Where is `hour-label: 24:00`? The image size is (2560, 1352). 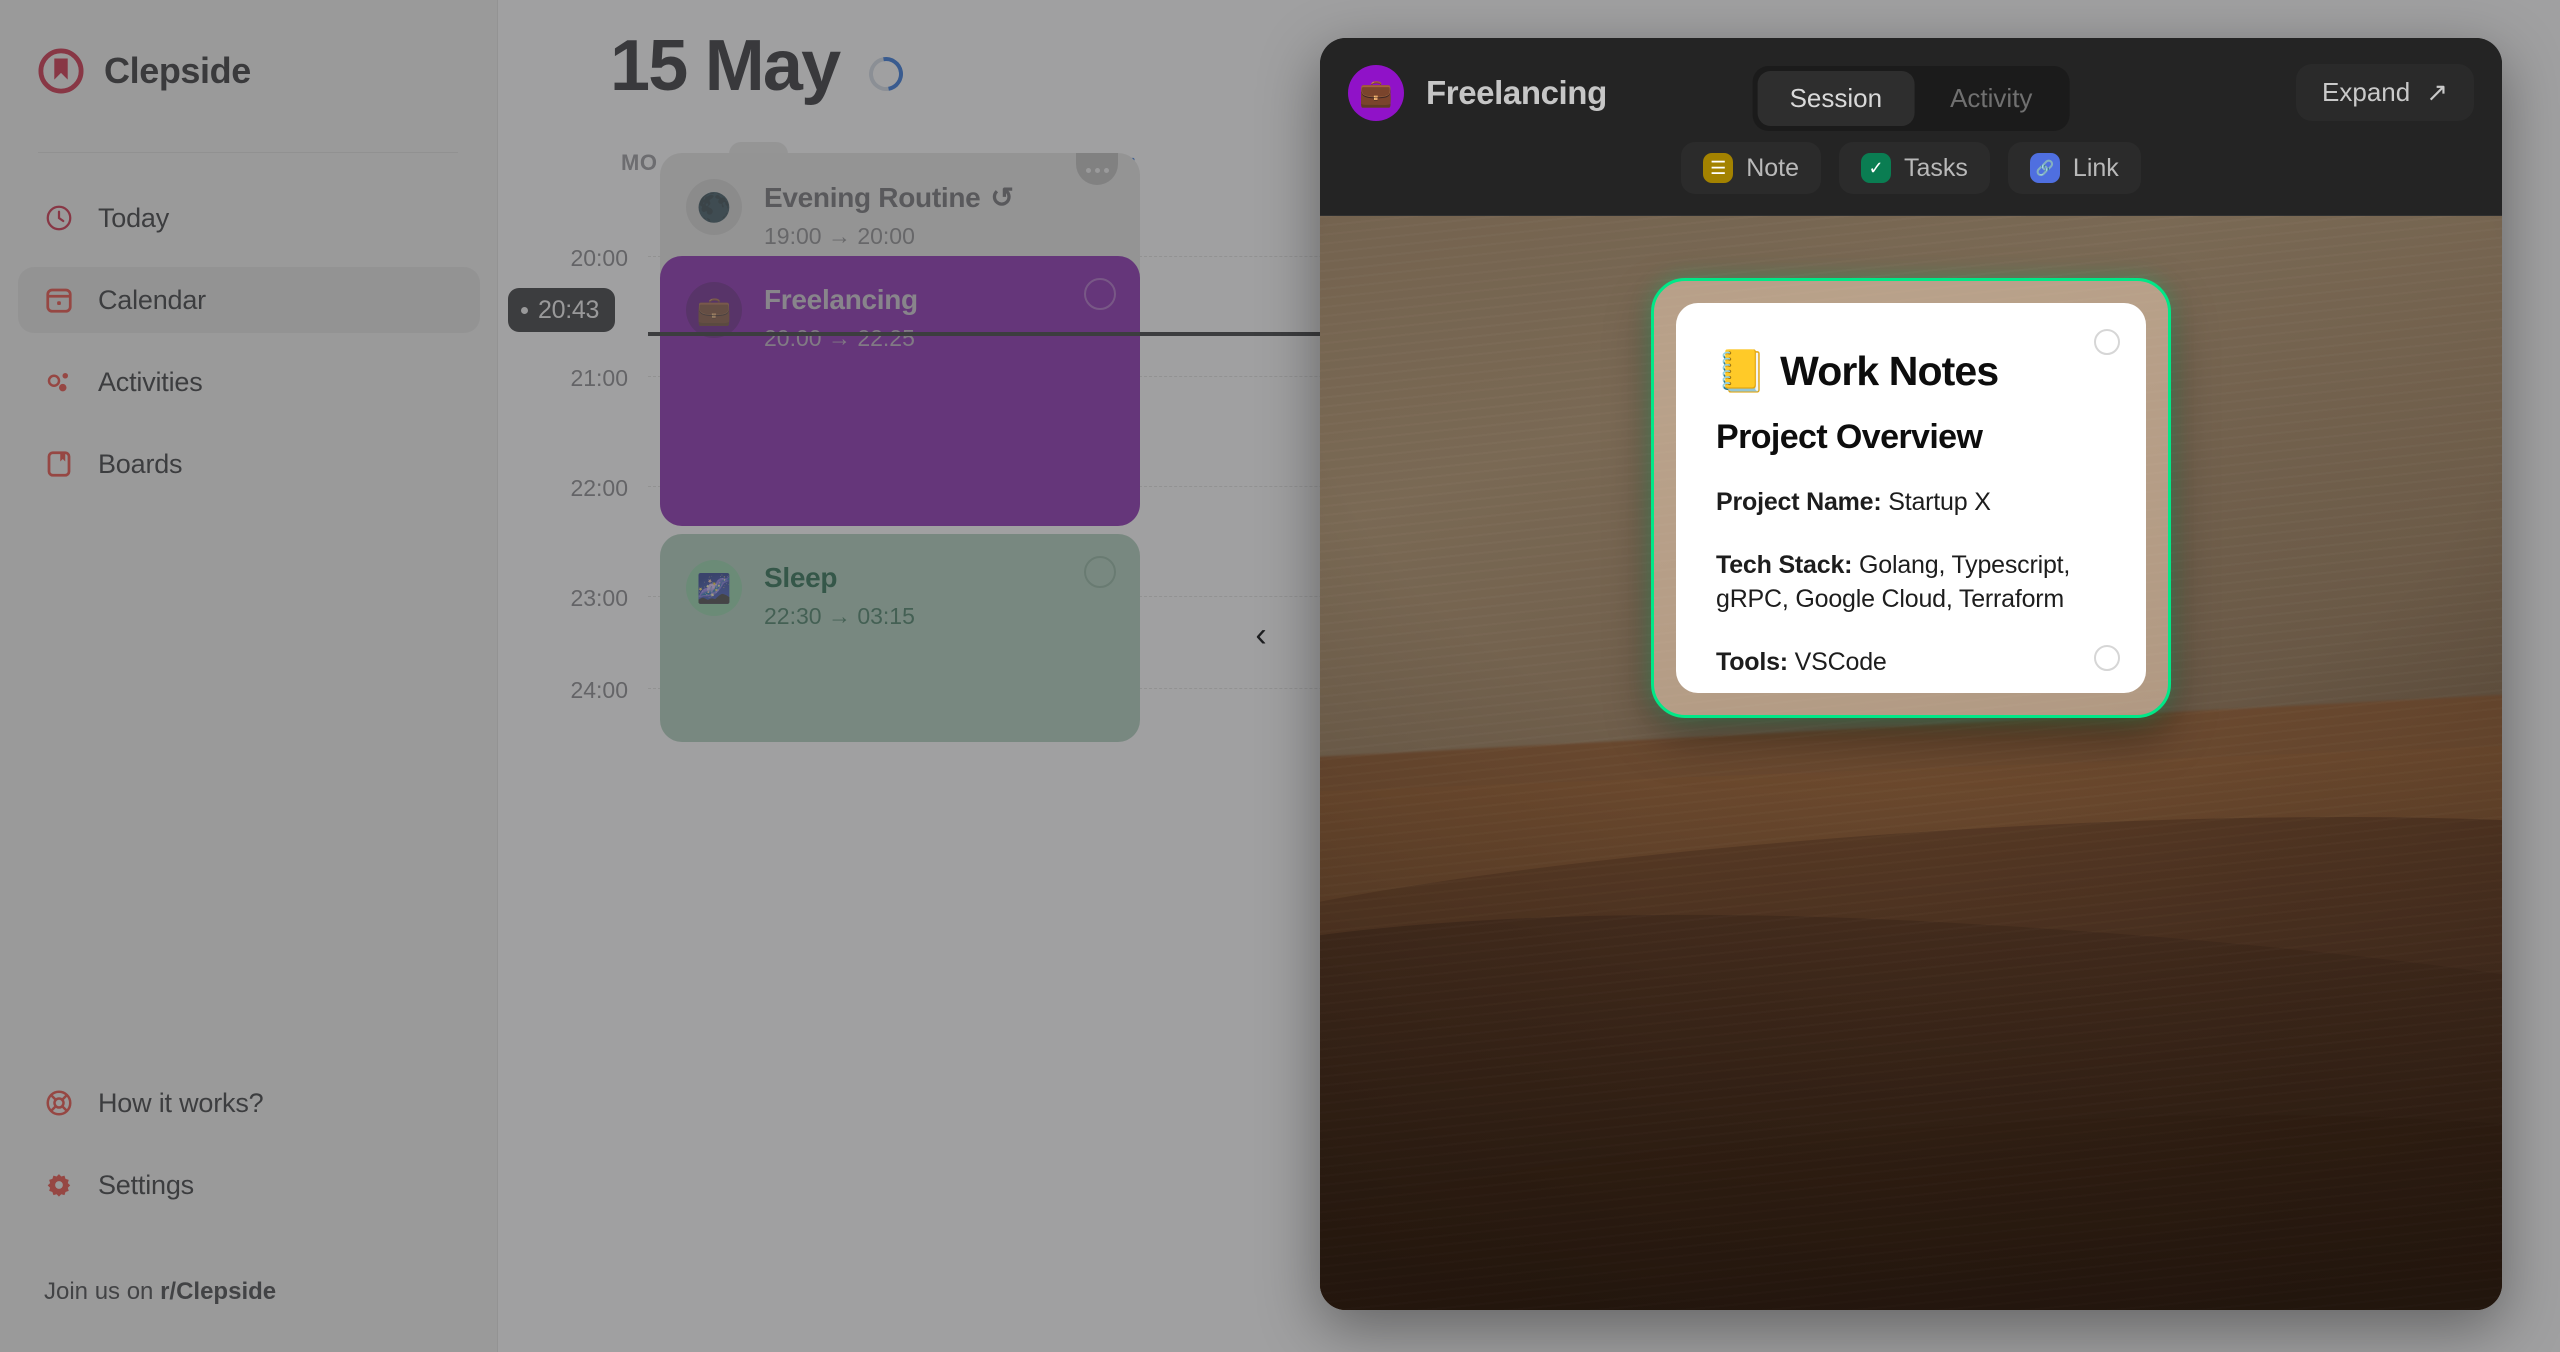 hour-label: 24:00 is located at coordinates (599, 690).